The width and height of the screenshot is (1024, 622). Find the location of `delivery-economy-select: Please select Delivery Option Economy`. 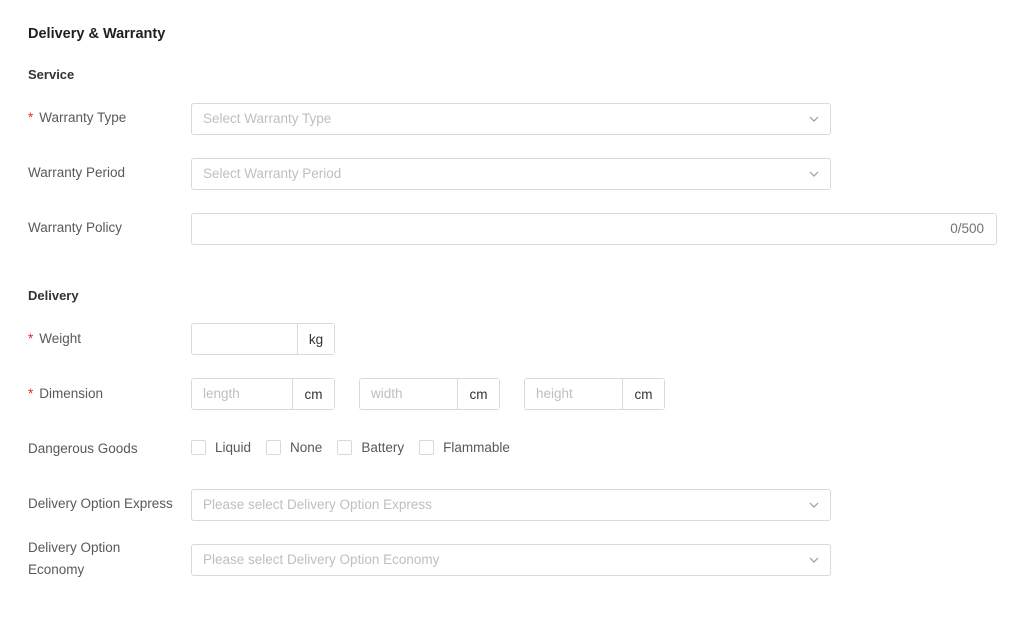

delivery-economy-select: Please select Delivery Option Economy is located at coordinates (511, 560).